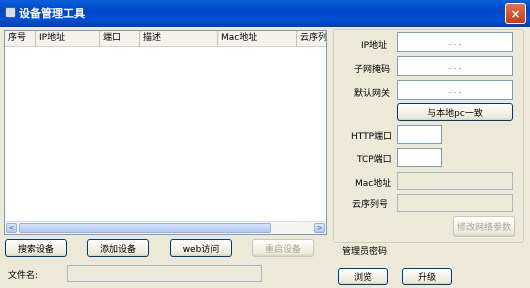  I want to click on search-devices-button: 搜索设备, so click(36, 248).